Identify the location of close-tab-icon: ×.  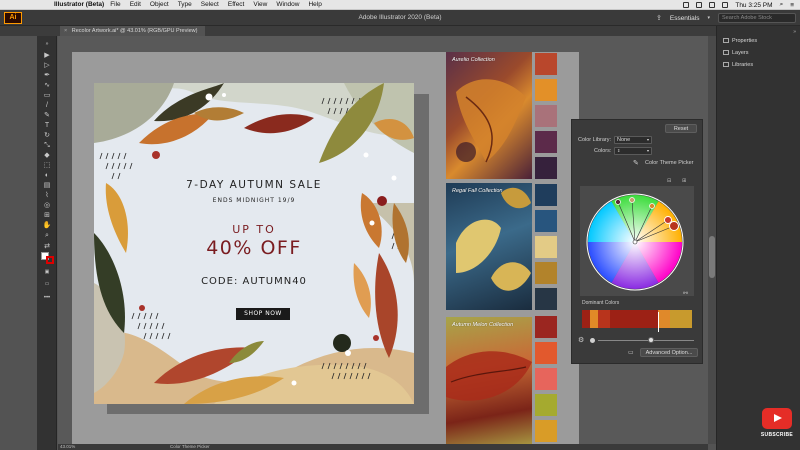
(65, 31).